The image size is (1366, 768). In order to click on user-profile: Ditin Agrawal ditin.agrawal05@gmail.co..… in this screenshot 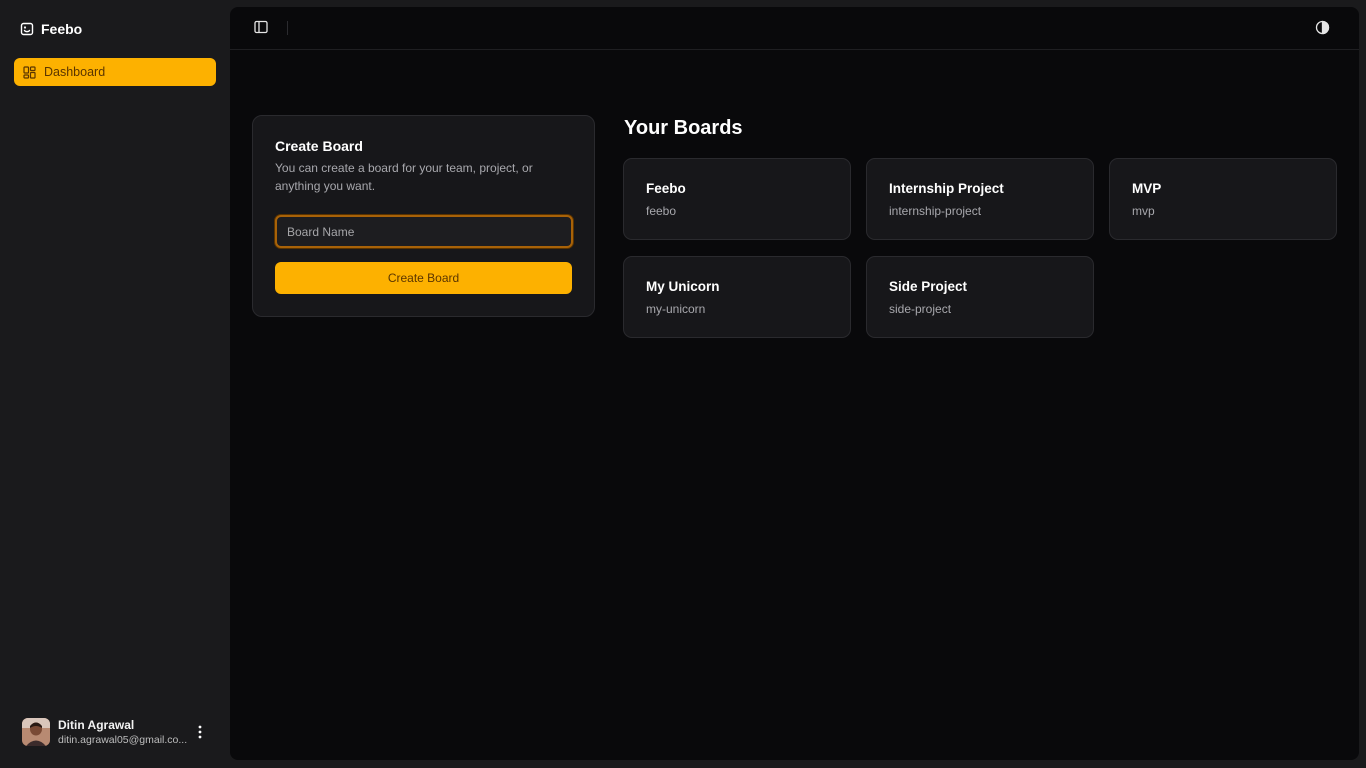, I will do `click(120, 732)`.